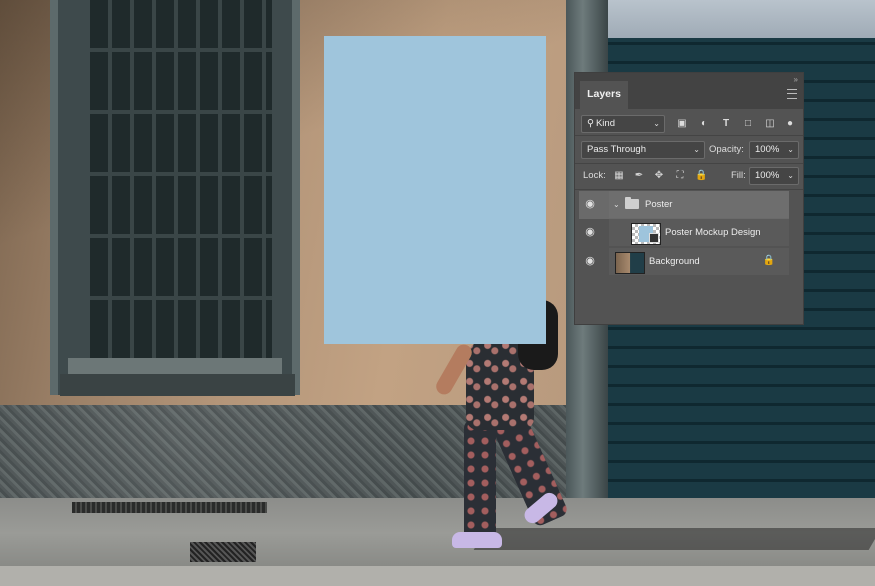  What do you see at coordinates (740, 19) in the screenshot?
I see `sky` at bounding box center [740, 19].